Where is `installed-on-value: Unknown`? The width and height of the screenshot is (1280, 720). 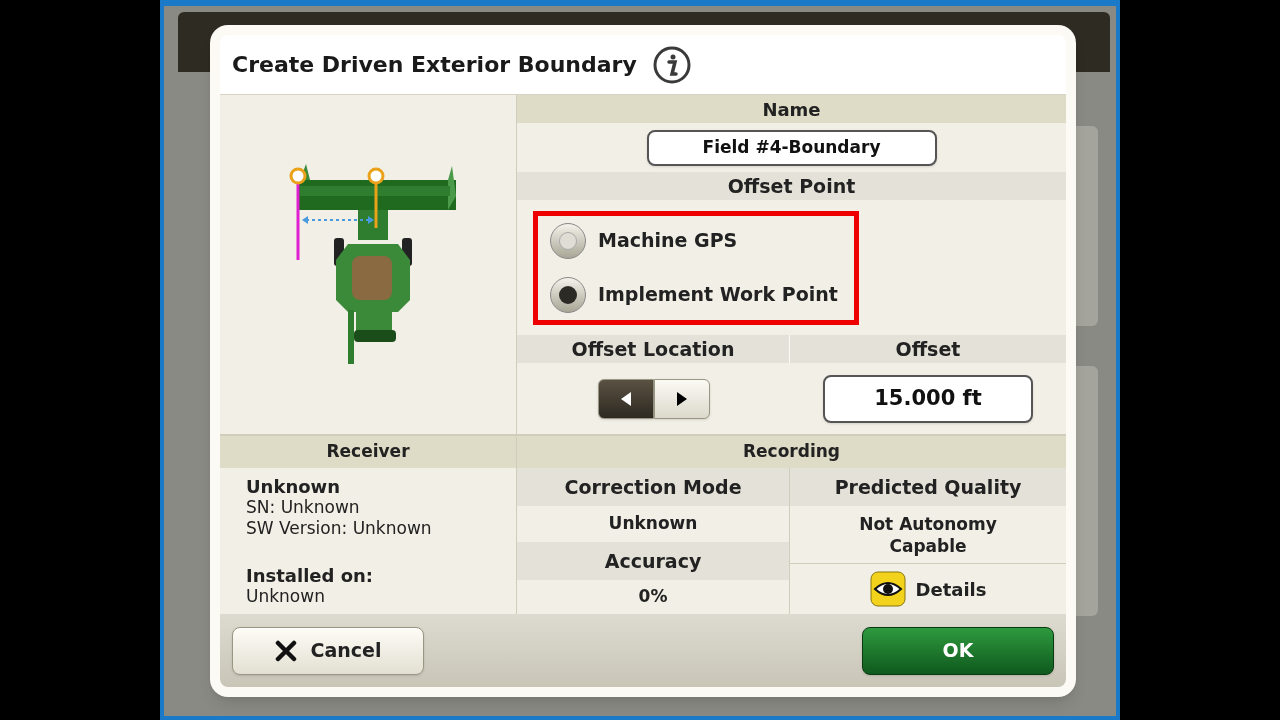
installed-on-value: Unknown is located at coordinates (286, 596).